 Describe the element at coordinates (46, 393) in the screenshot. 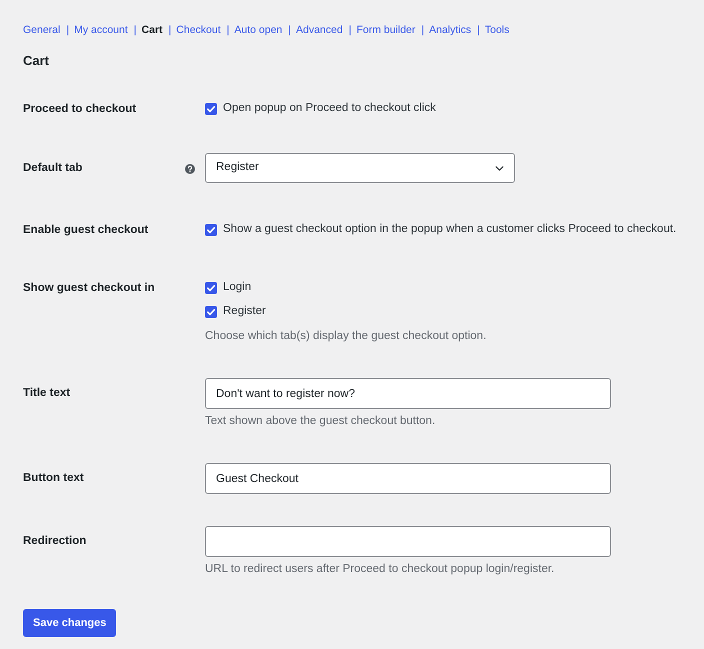

I see `field-label: Title text` at that location.